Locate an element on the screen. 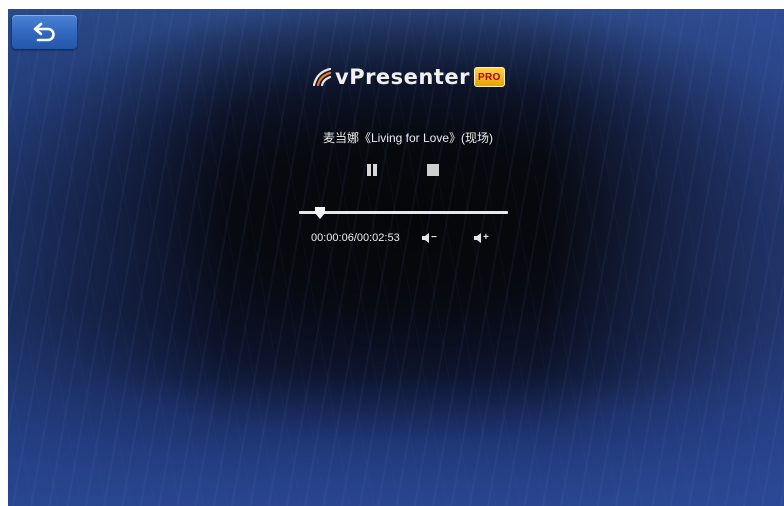 Image resolution: width=784 pixels, height=506 pixels. track-title: 麦当娜《Living for Love》(现场) is located at coordinates (408, 138).